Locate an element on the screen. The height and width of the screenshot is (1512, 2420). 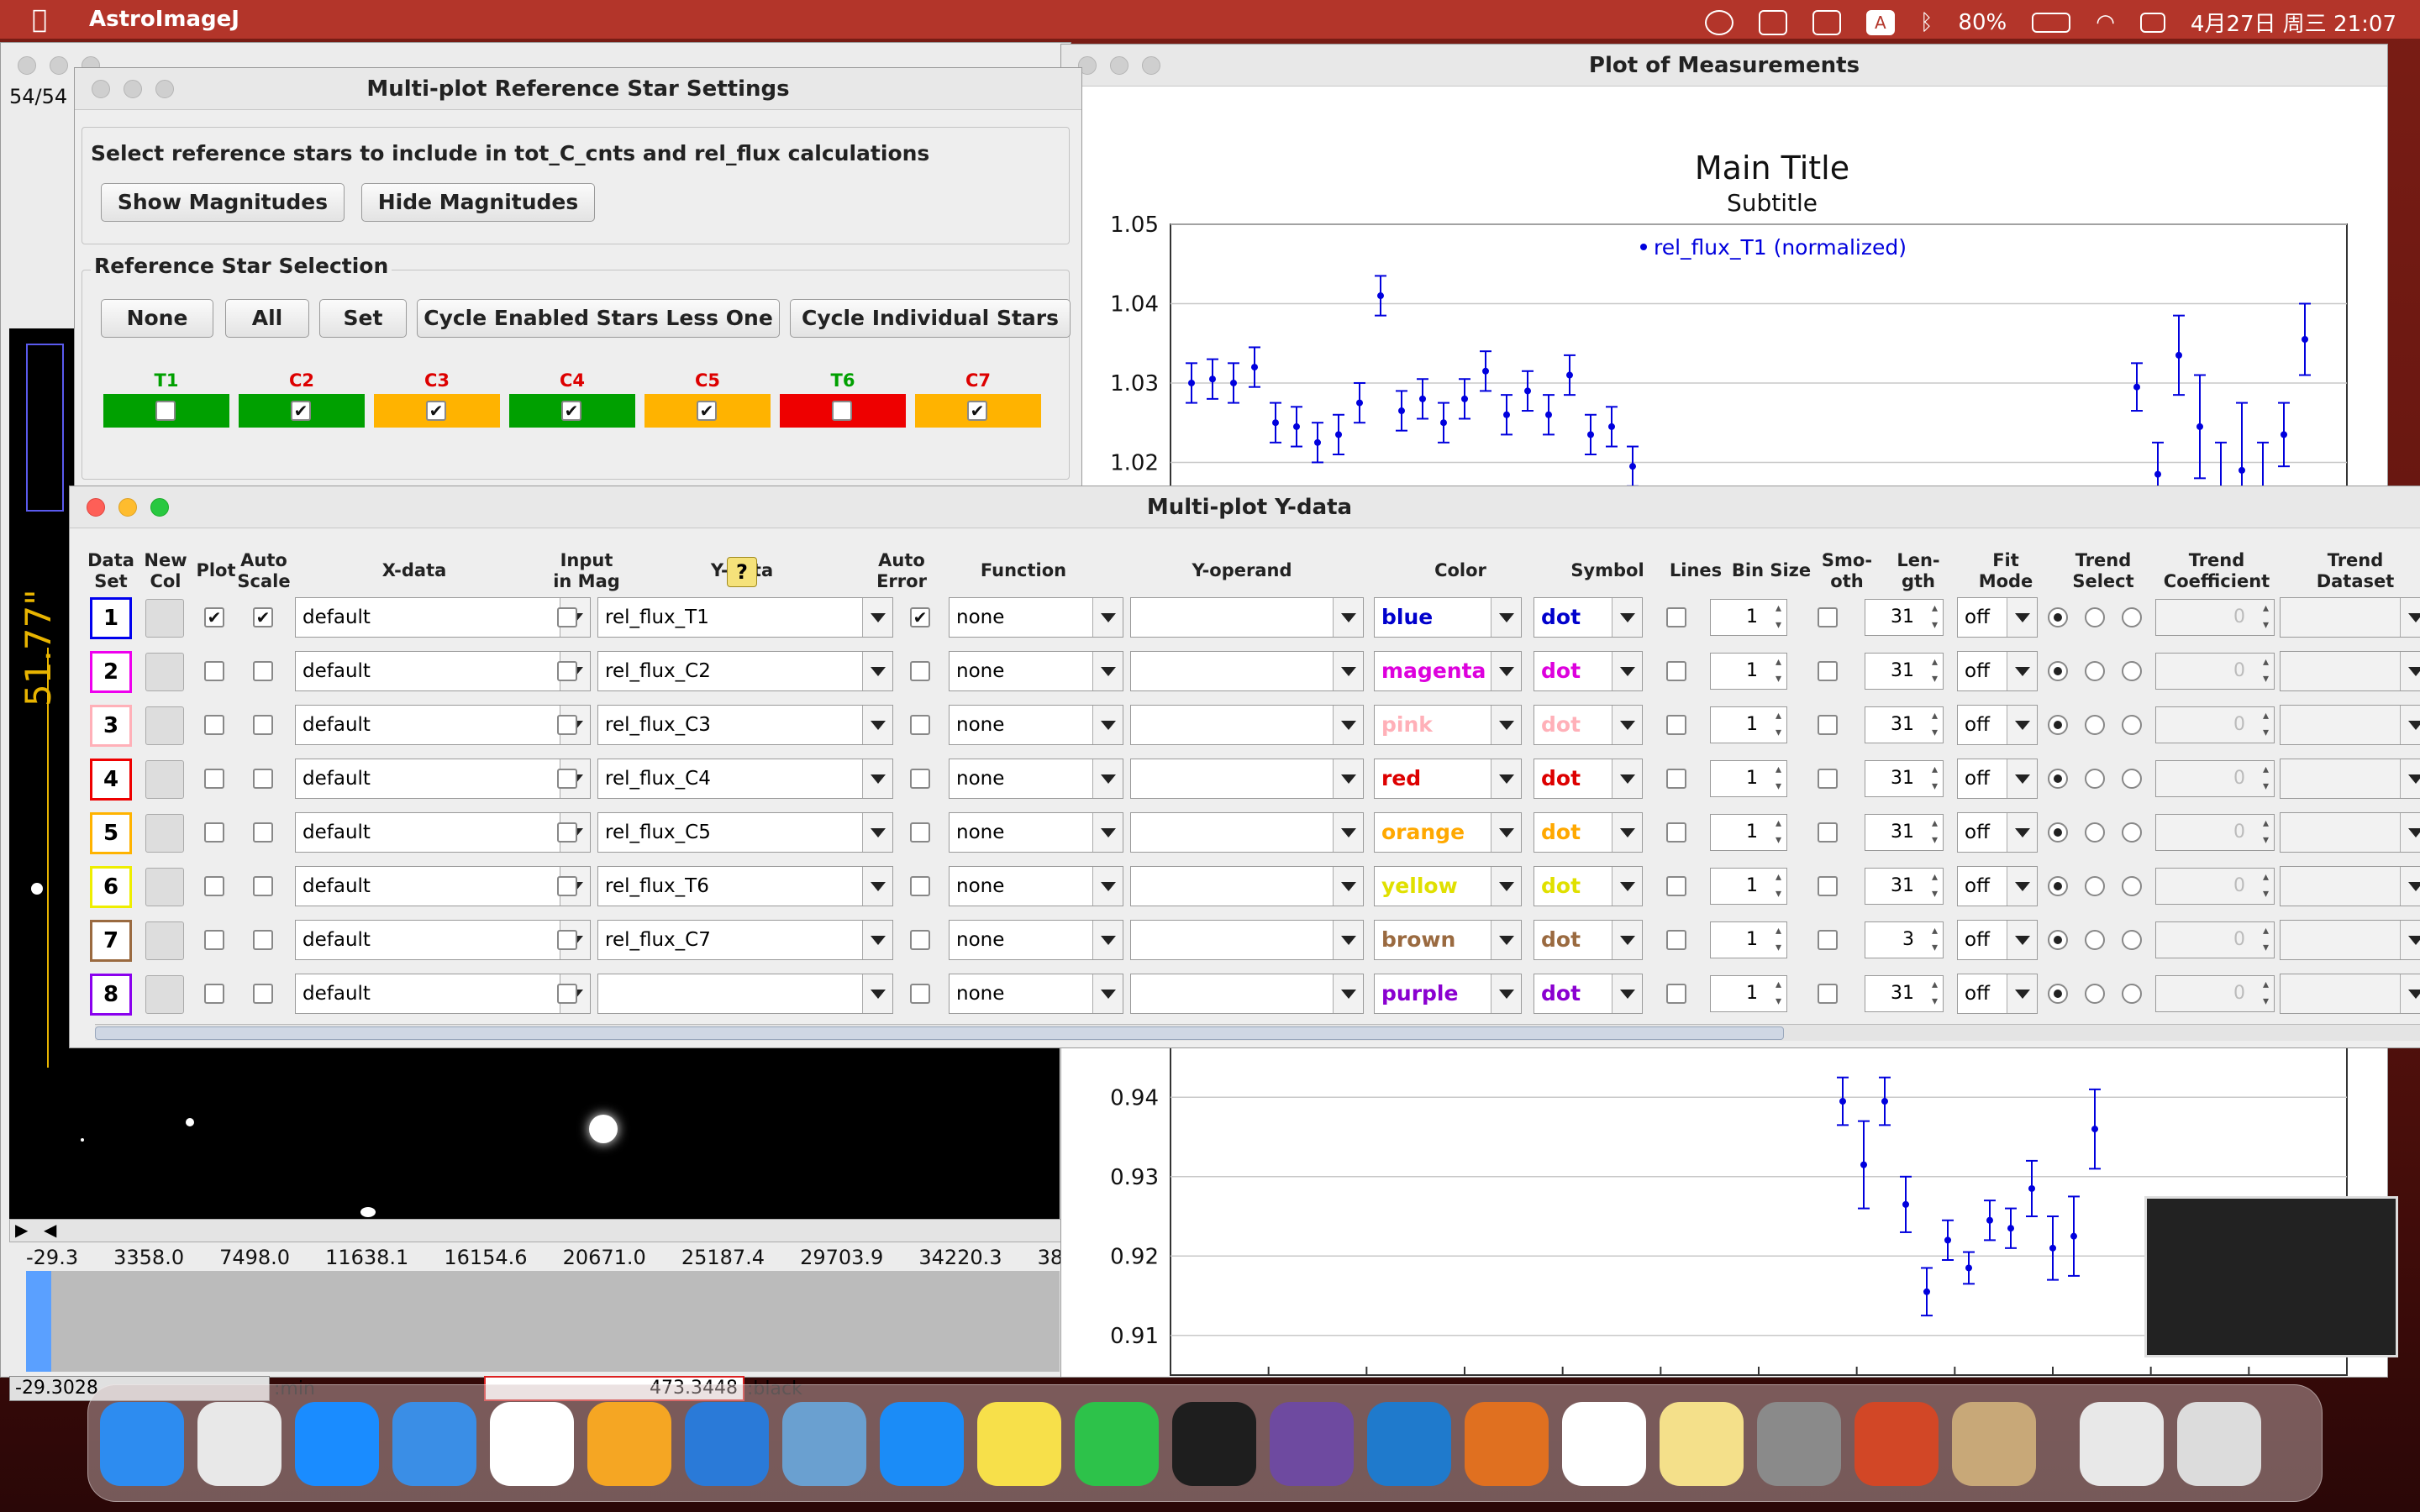
set-button: Set is located at coordinates (363, 318).